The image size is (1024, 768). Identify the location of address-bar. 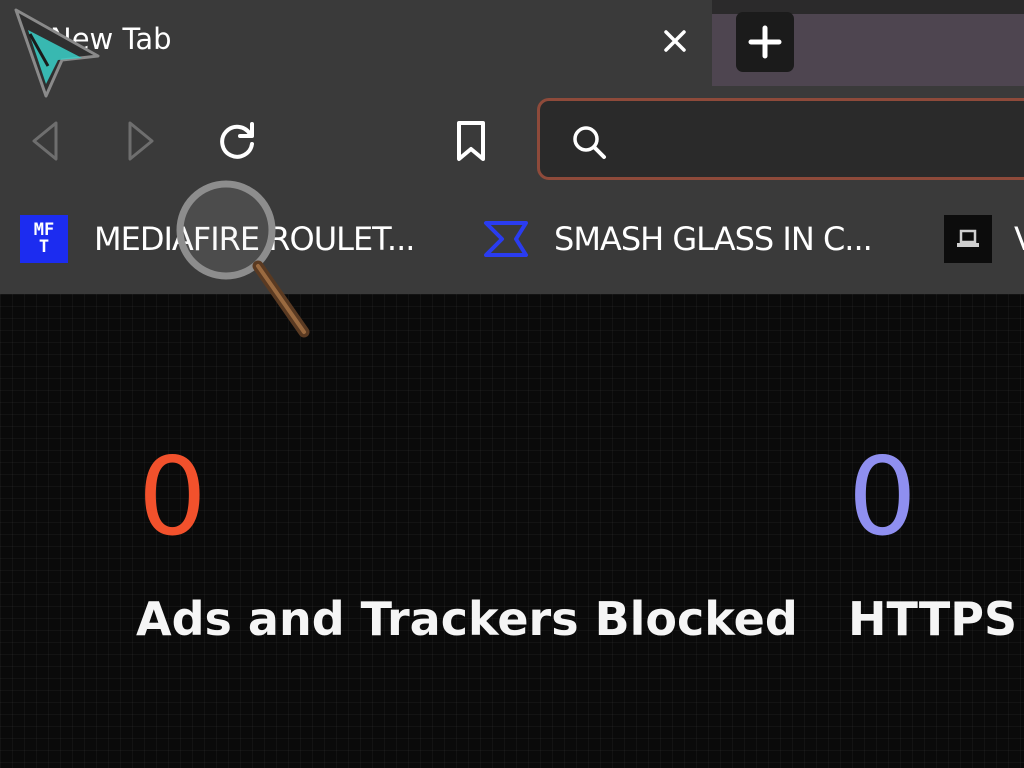
(780, 139).